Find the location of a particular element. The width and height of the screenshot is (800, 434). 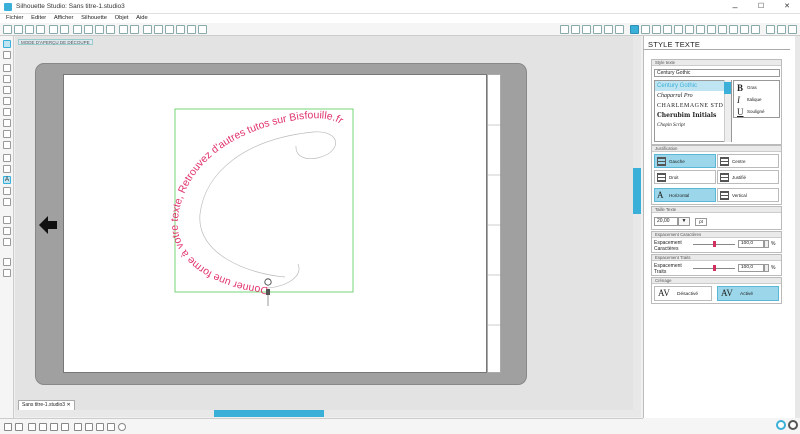

modify-icon is located at coordinates (711, 29).